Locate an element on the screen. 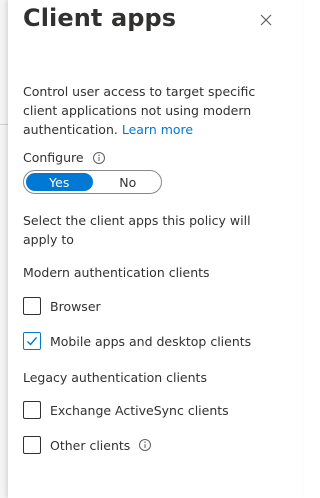 This screenshot has height=498, width=320. close-button is located at coordinates (266, 20).